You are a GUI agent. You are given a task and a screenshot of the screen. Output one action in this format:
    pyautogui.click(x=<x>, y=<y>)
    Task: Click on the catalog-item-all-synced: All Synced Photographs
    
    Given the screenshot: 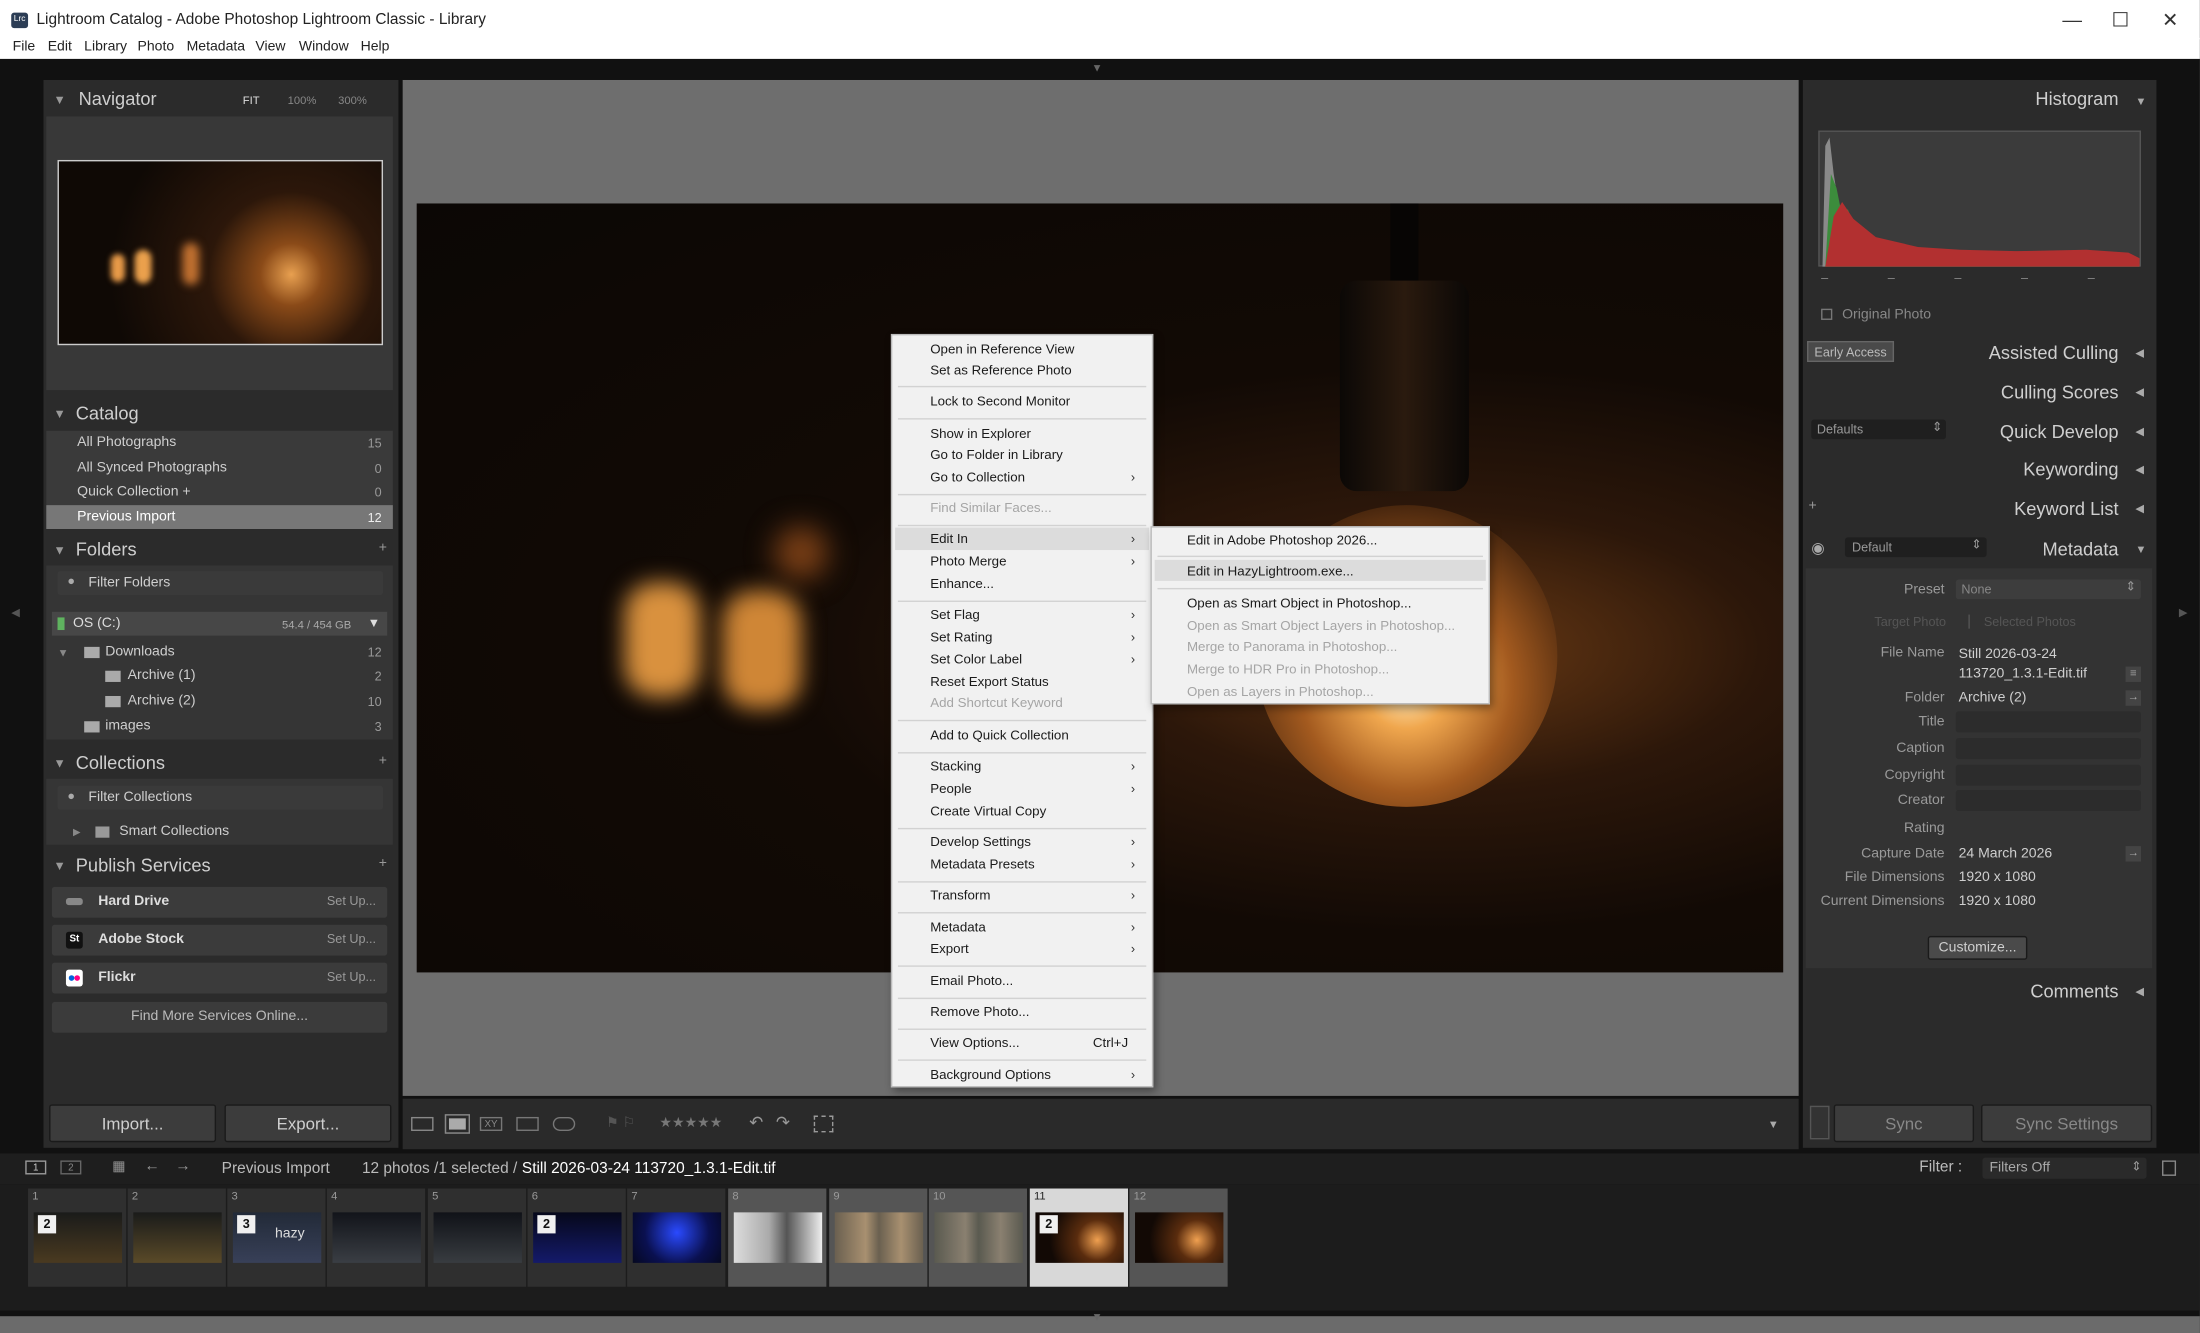 What is the action you would take?
    pyautogui.click(x=152, y=467)
    